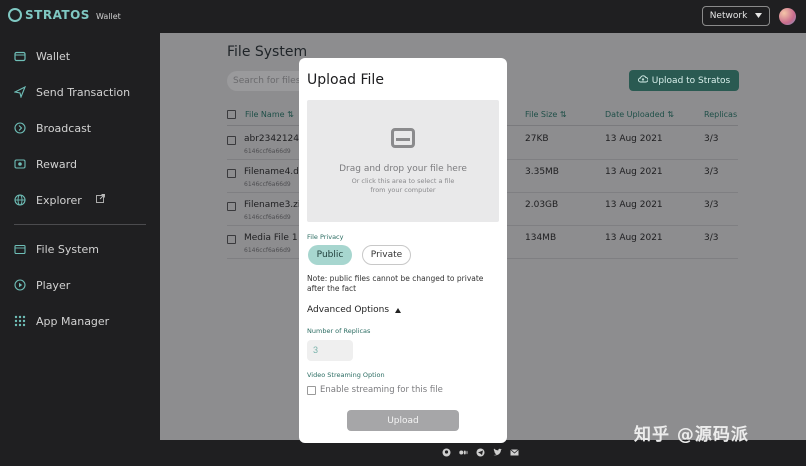  What do you see at coordinates (639, 114) in the screenshot?
I see `column-header-date-uploaded: Date Uploaded ⇅` at bounding box center [639, 114].